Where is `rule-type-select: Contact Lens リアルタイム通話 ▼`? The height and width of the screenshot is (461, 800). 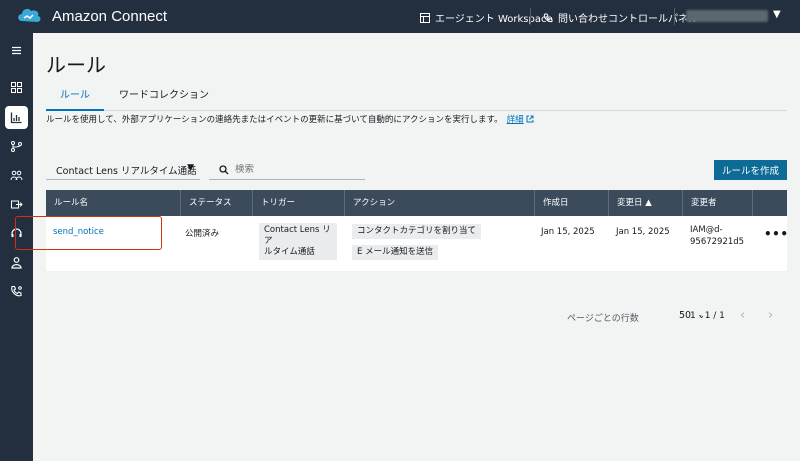
rule-type-select: Contact Lens リアルタイム通話 ▼ is located at coordinates (123, 170).